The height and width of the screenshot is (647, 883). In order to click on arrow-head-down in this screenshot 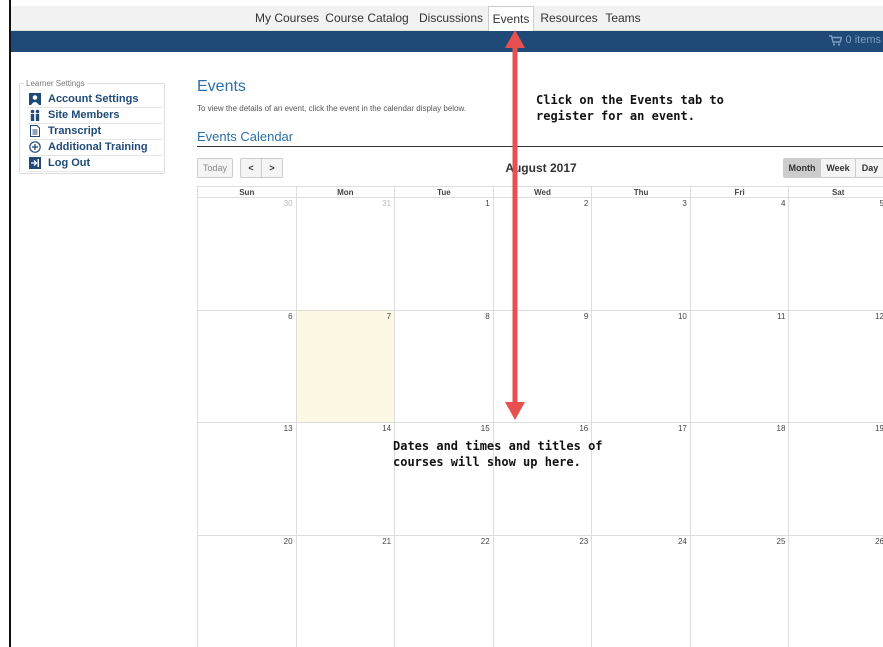, I will do `click(515, 411)`.